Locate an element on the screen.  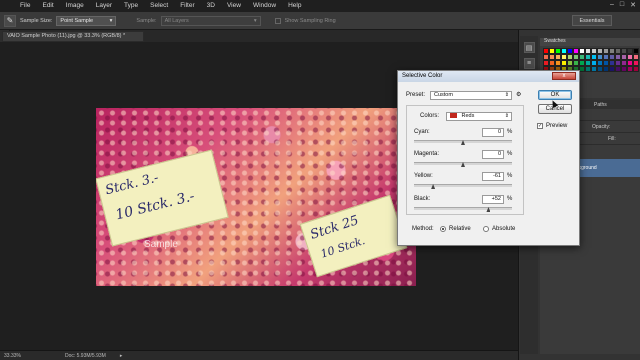
black-input: +52 is located at coordinates (493, 199).